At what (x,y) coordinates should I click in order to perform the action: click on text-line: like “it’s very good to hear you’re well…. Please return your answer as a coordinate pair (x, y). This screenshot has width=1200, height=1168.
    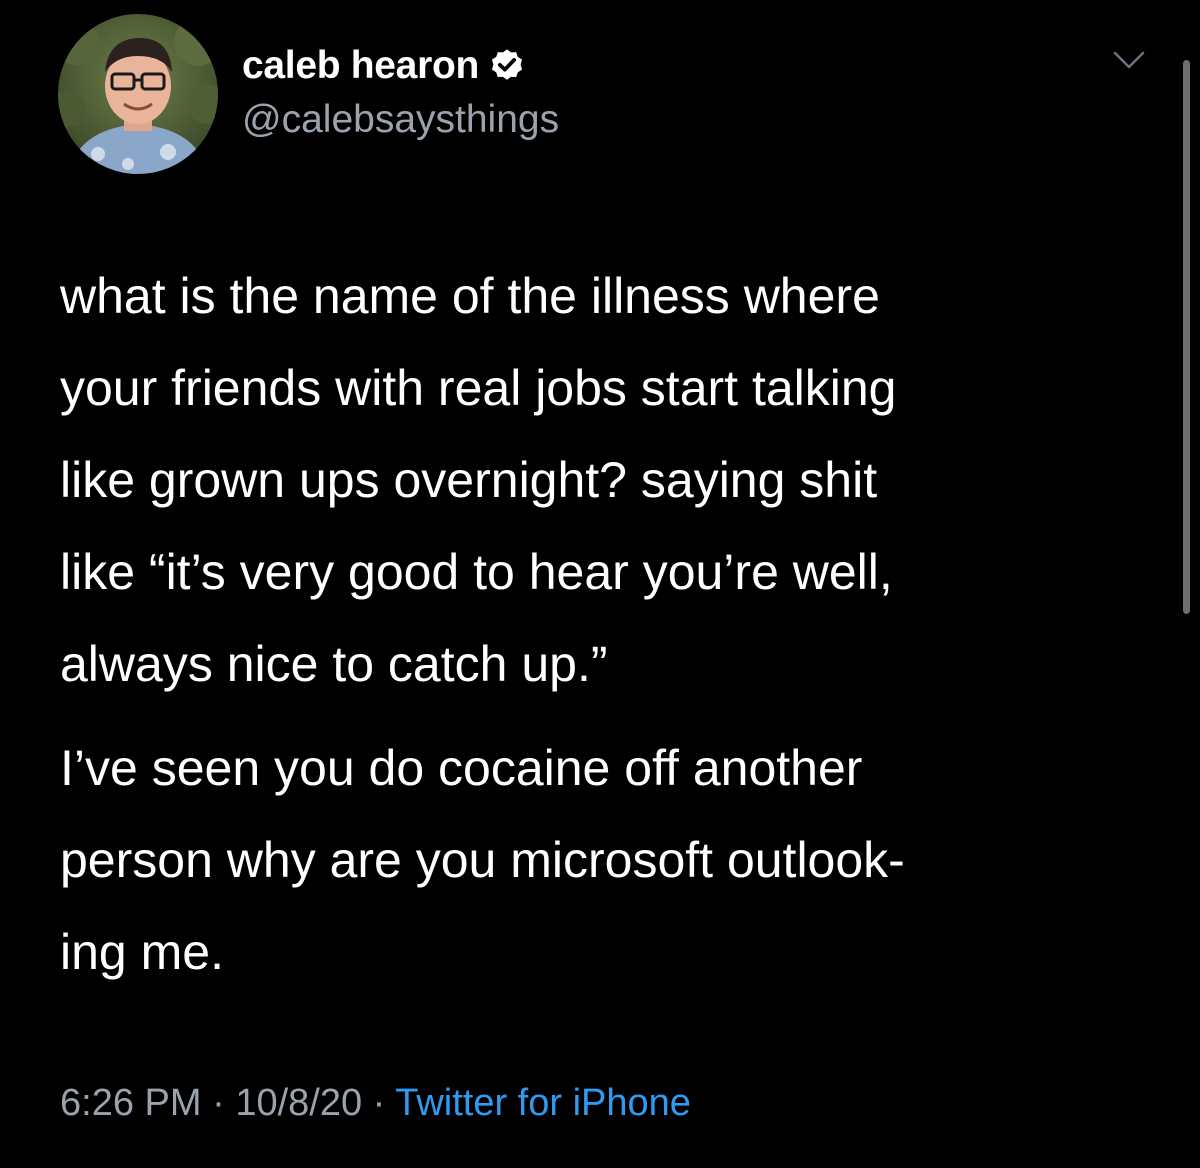
    Looking at the image, I should click on (476, 572).